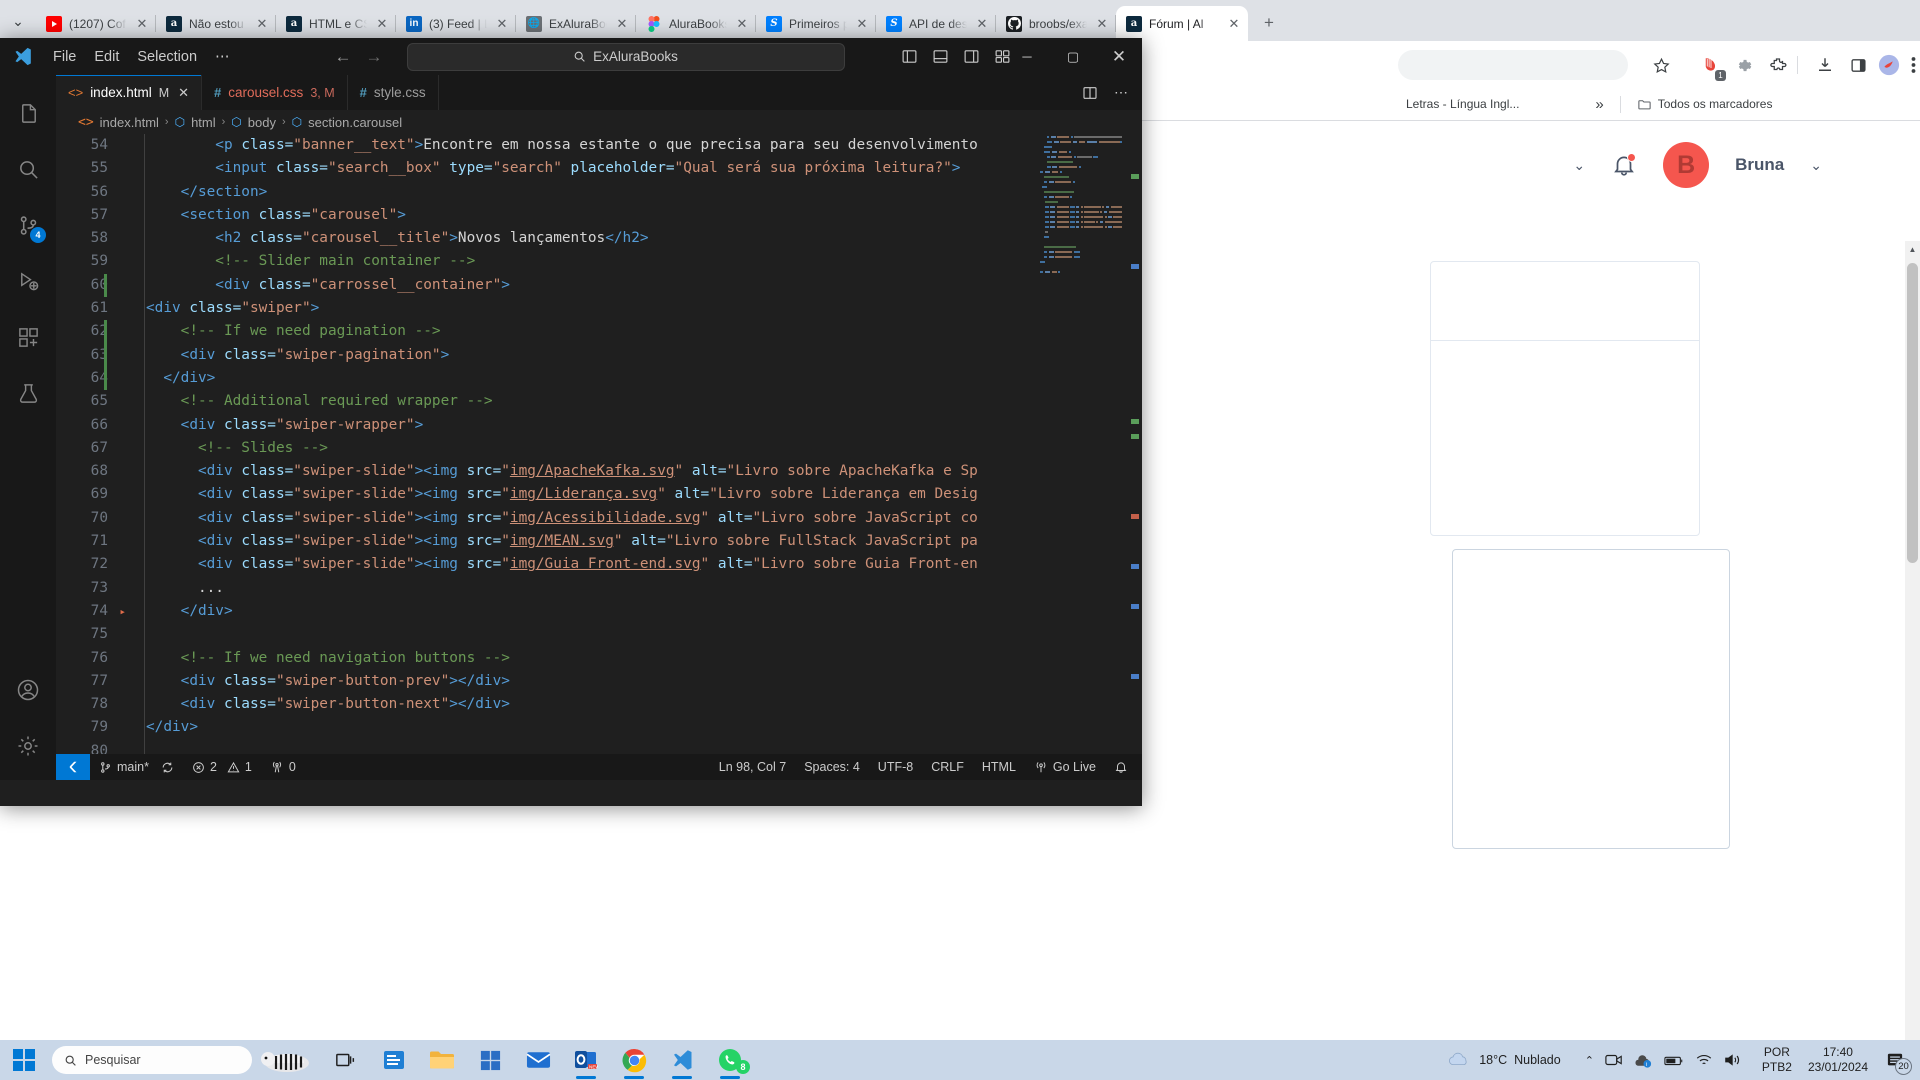  I want to click on statusbar-branch: main*, so click(136, 767).